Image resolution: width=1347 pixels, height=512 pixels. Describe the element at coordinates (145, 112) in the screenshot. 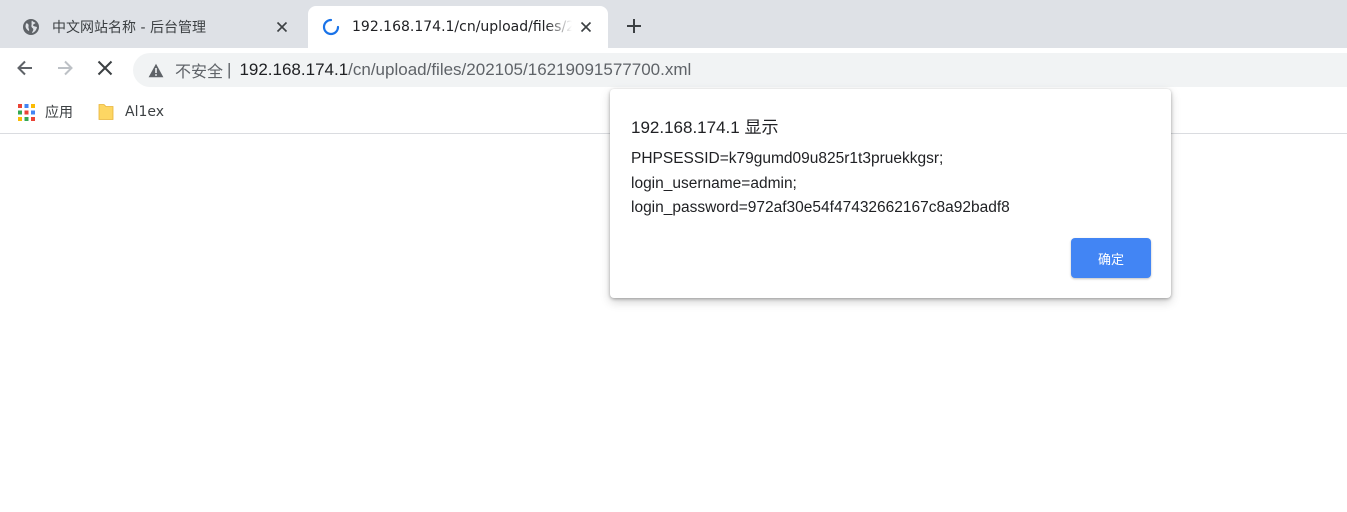

I see `bookmark-label: Al1ex` at that location.